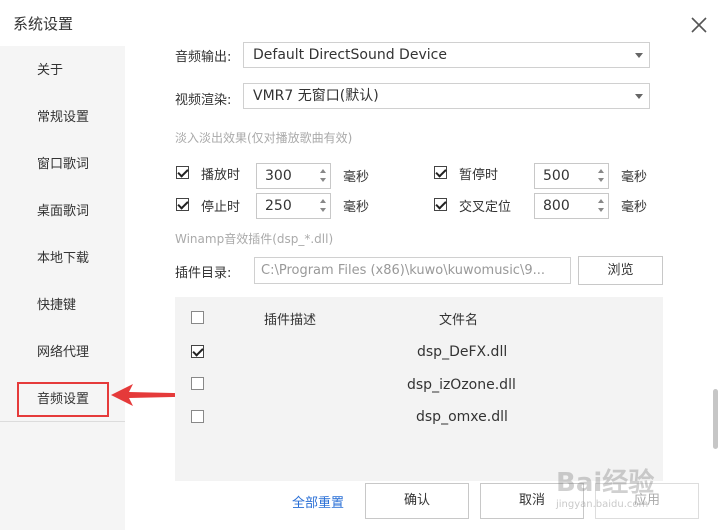 Image resolution: width=725 pixels, height=530 pixels. Describe the element at coordinates (203, 100) in the screenshot. I see `video-render-label: 视频渲染:` at that location.